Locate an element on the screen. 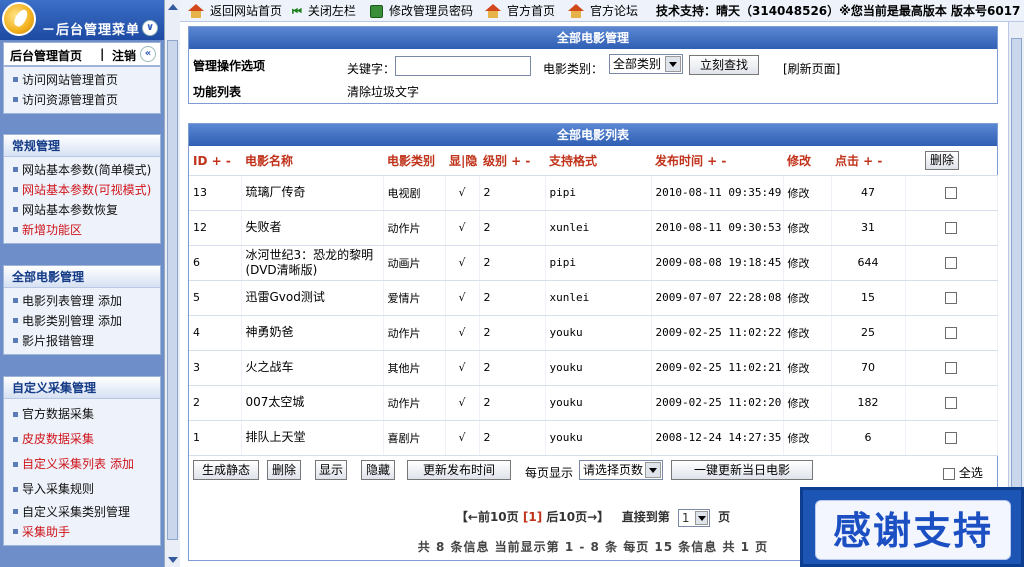 Image resolution: width=1024 pixels, height=567 pixels. per-page-select: 请选择页数 is located at coordinates (621, 470).